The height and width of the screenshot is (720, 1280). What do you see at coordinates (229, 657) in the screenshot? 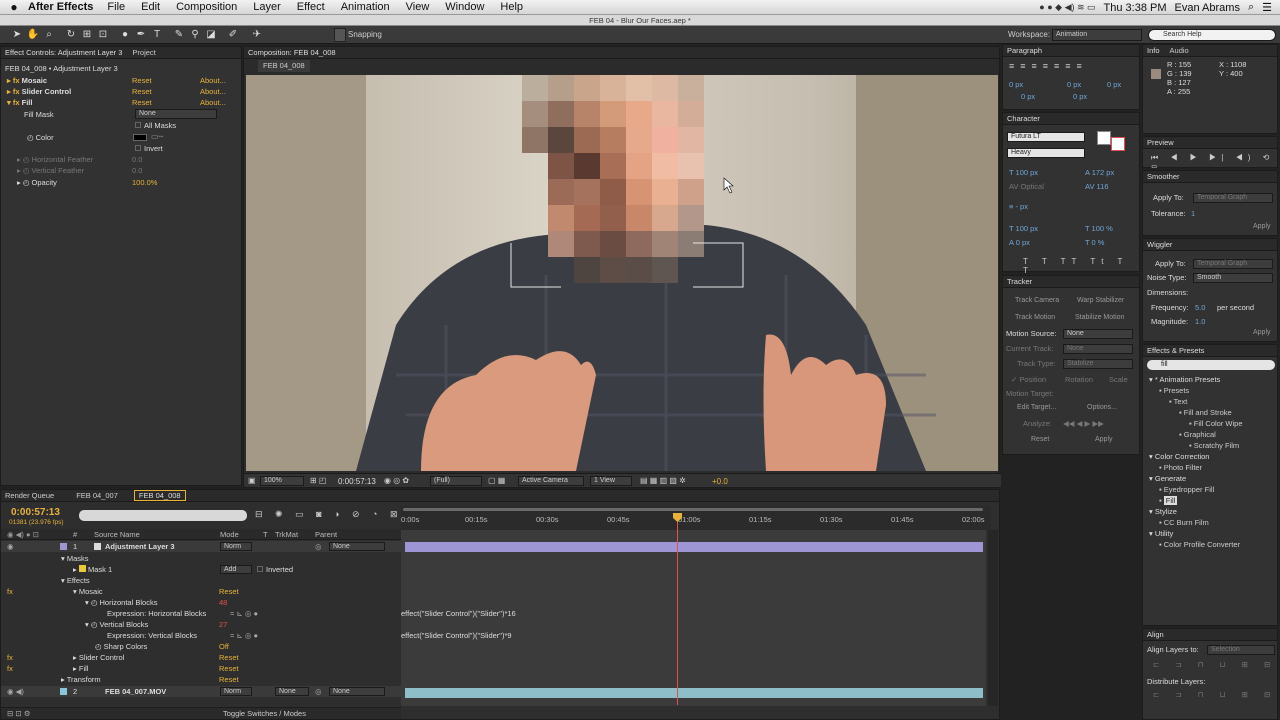
I see `slider-reset-link: Reset` at bounding box center [229, 657].